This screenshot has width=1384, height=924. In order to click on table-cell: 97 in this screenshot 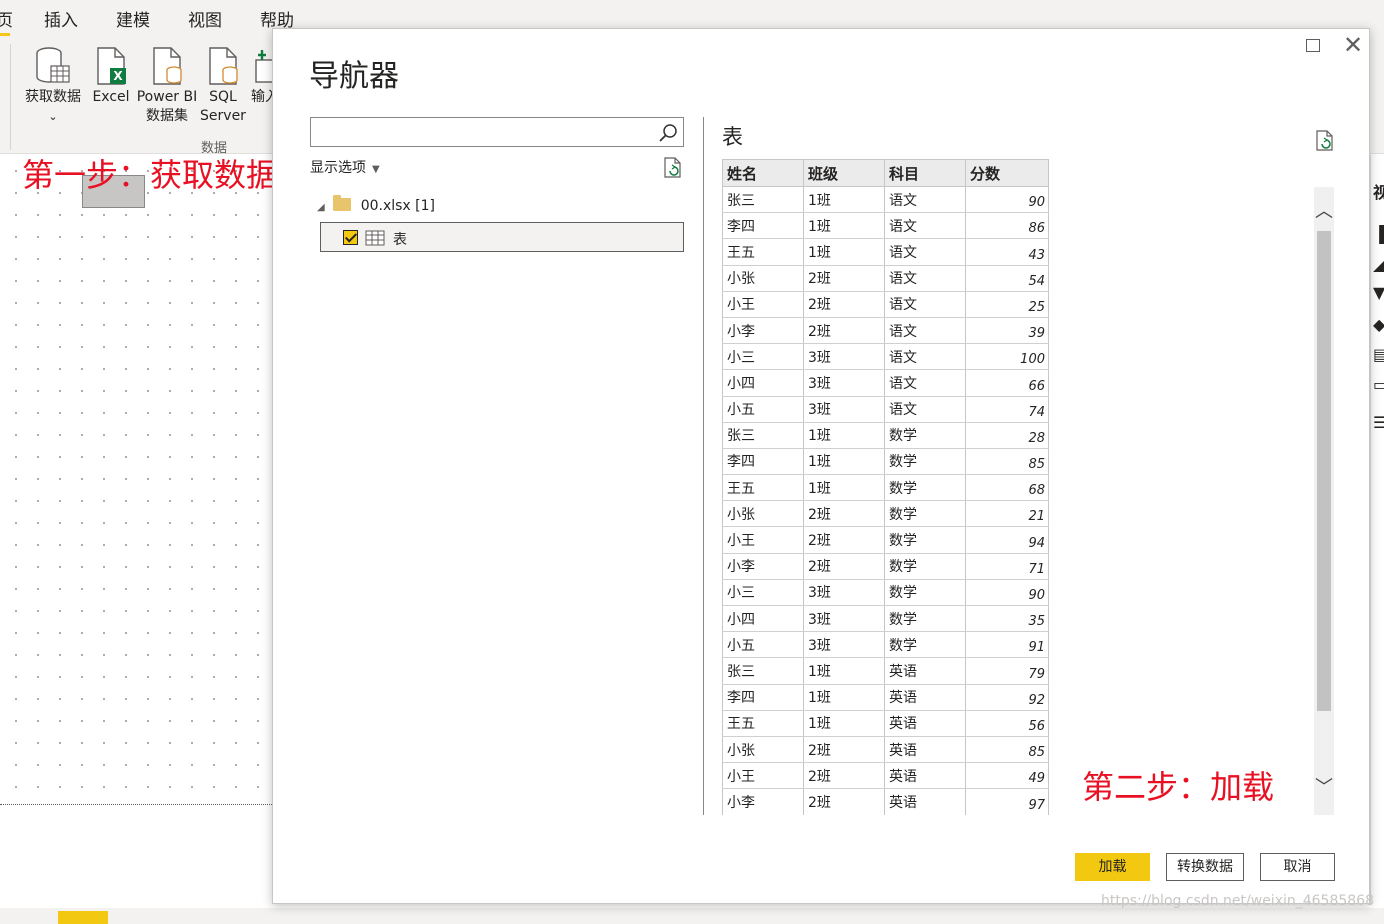, I will do `click(1007, 801)`.